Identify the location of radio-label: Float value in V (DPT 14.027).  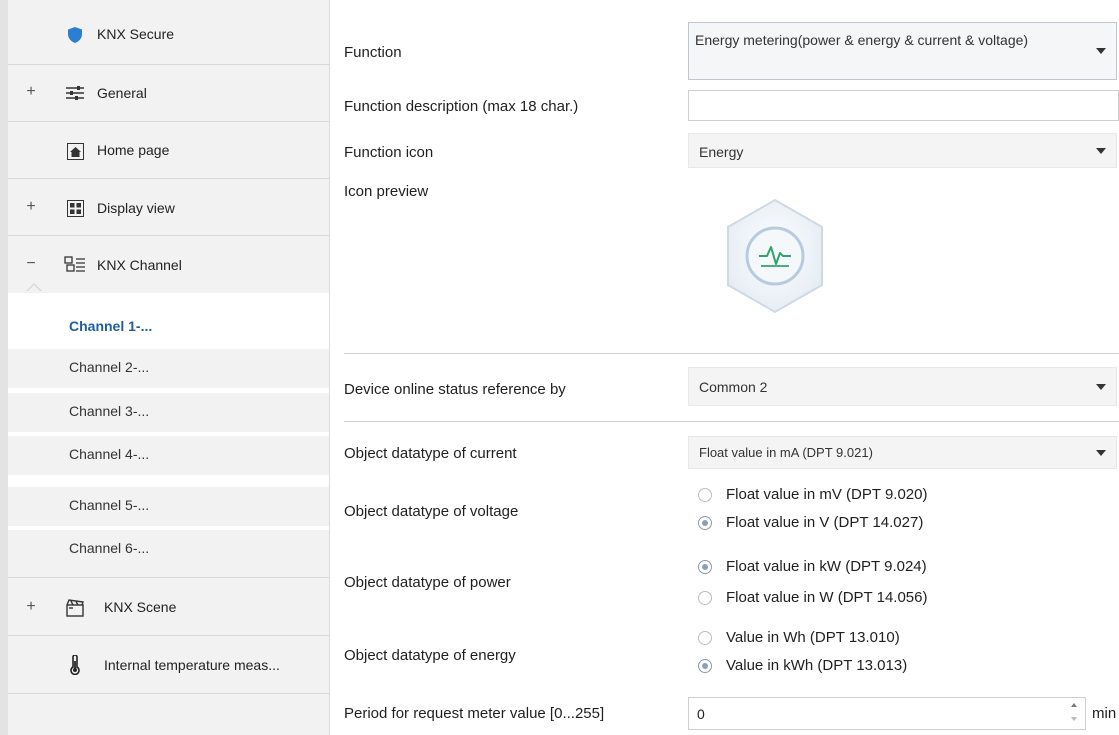
(825, 522).